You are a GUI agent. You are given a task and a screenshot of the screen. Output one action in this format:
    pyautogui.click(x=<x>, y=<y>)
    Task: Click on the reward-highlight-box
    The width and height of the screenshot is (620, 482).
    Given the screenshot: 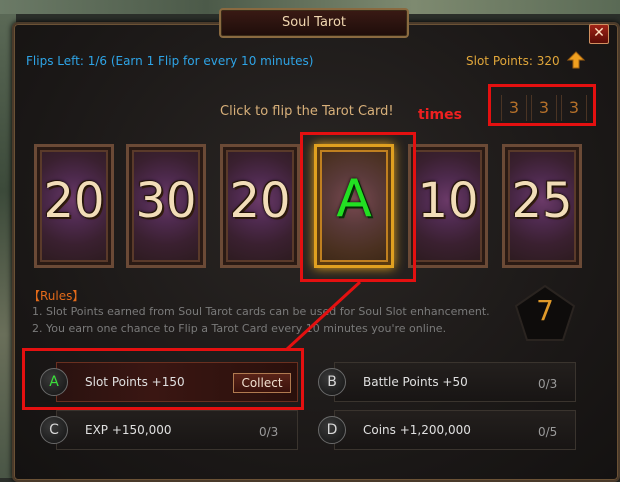 What is the action you would take?
    pyautogui.click(x=163, y=379)
    